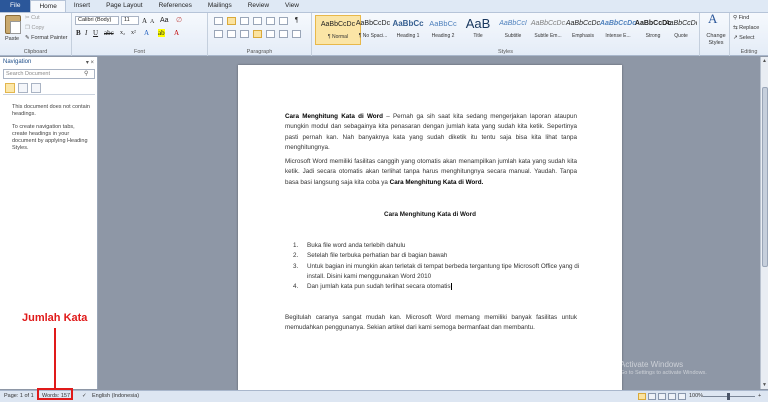 The height and width of the screenshot is (402, 768). Describe the element at coordinates (258, 6) in the screenshot. I see `tab-review: Review` at that location.